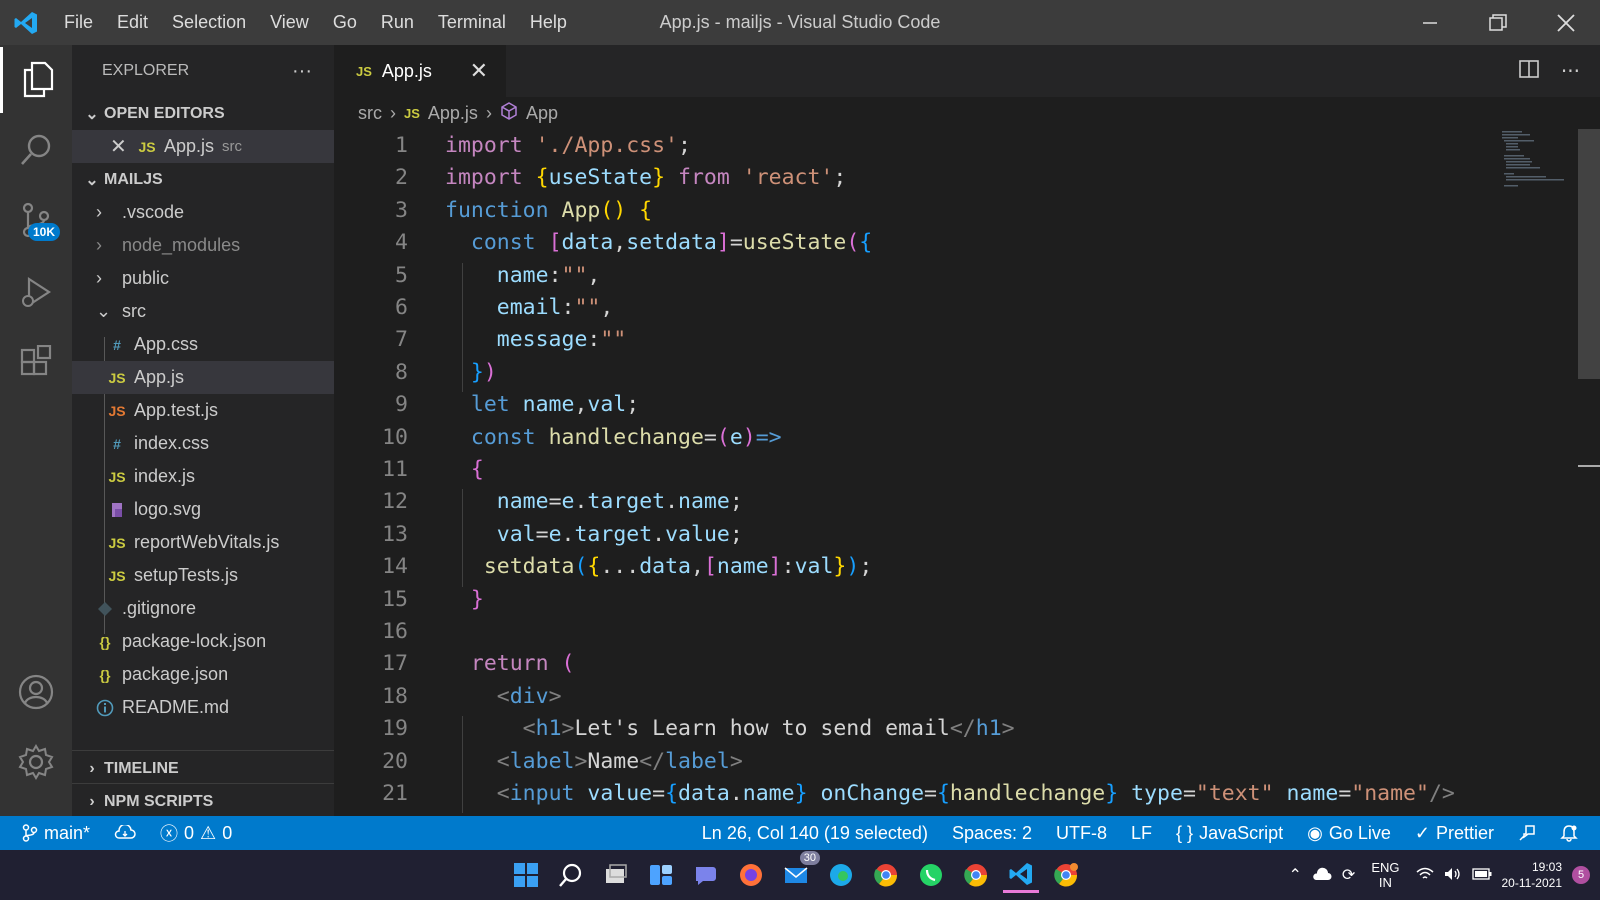 This screenshot has width=1600, height=900. What do you see at coordinates (203, 245) in the screenshot?
I see `folder-node-modules: › node_modules` at bounding box center [203, 245].